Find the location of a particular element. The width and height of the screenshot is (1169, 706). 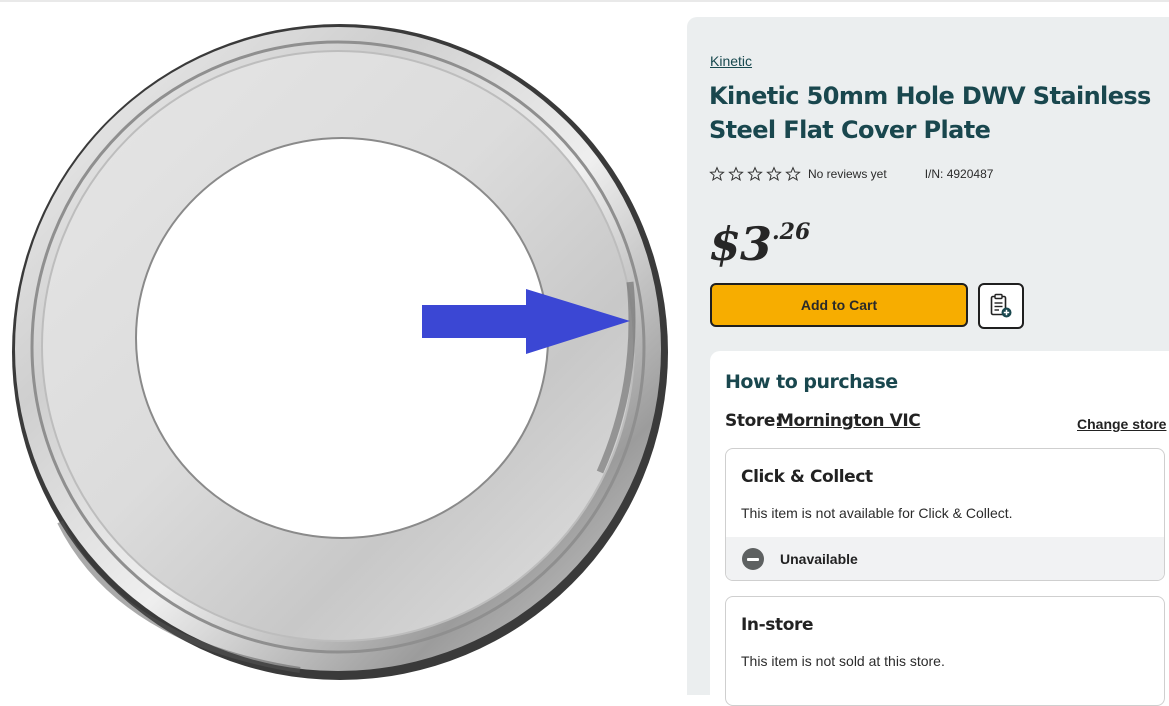

rating-row: No reviews yet I/N: 4920487 is located at coordinates (851, 174).